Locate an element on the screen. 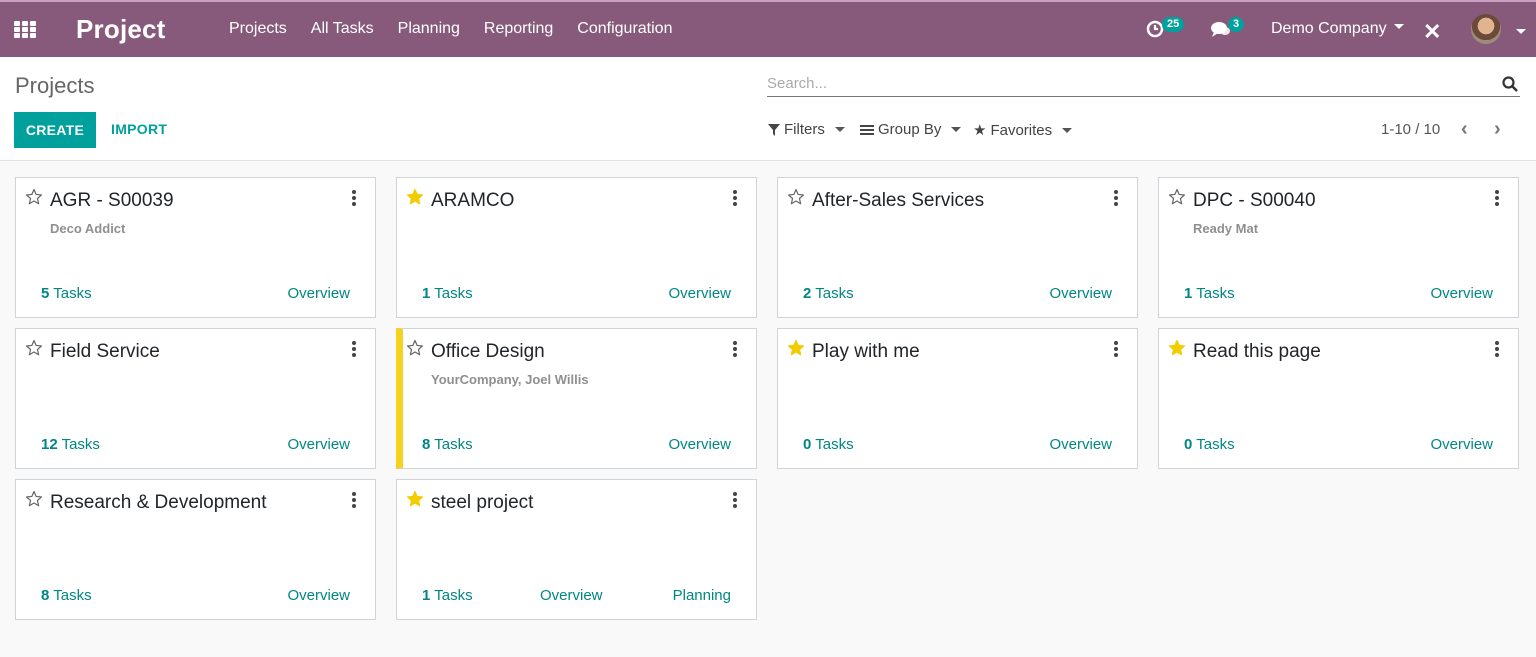  search-icon is located at coordinates (1510, 84).